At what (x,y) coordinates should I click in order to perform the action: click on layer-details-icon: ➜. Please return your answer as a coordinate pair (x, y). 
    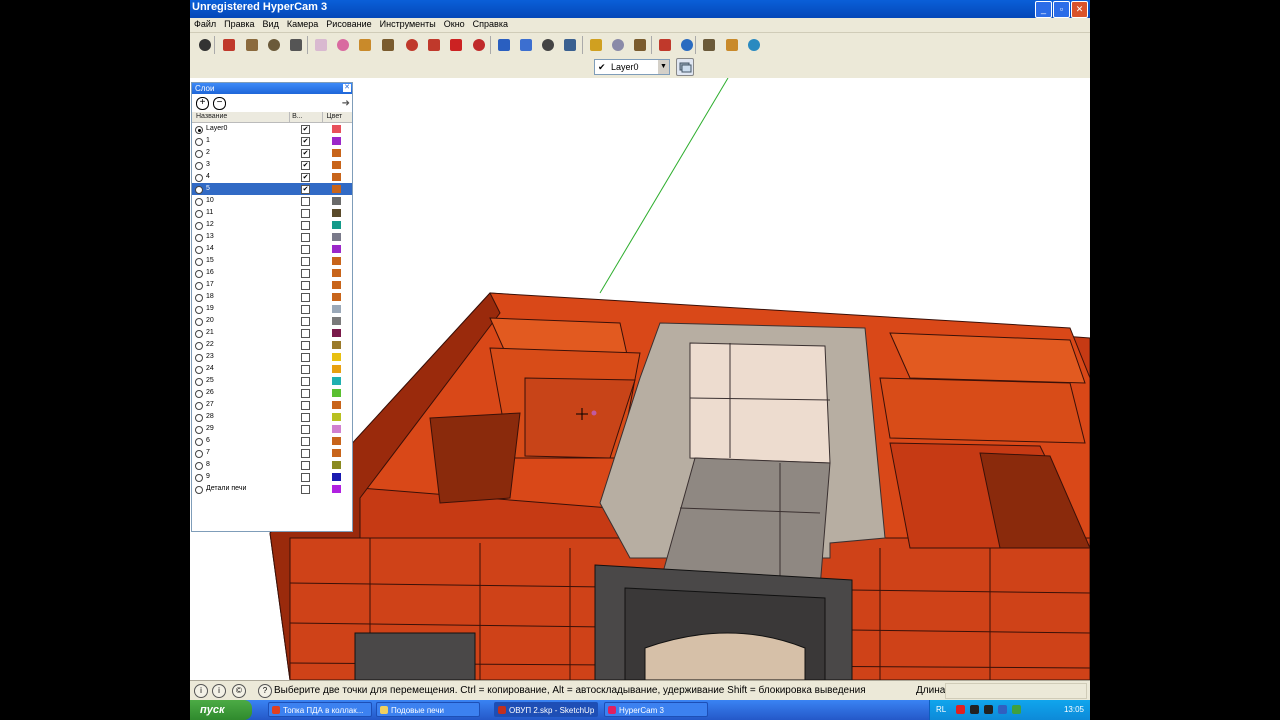
    Looking at the image, I should click on (346, 103).